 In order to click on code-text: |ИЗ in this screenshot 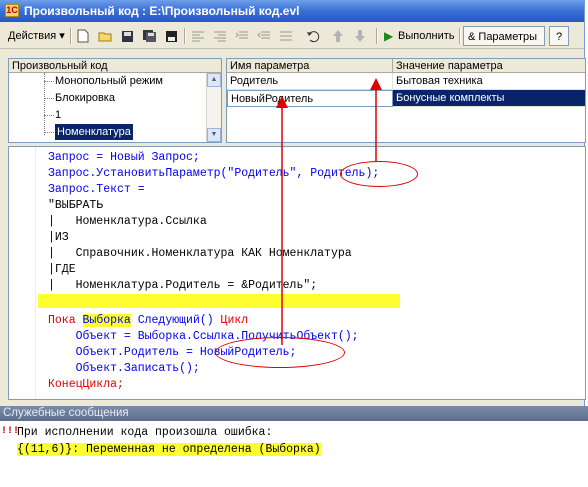, I will do `click(58, 237)`.